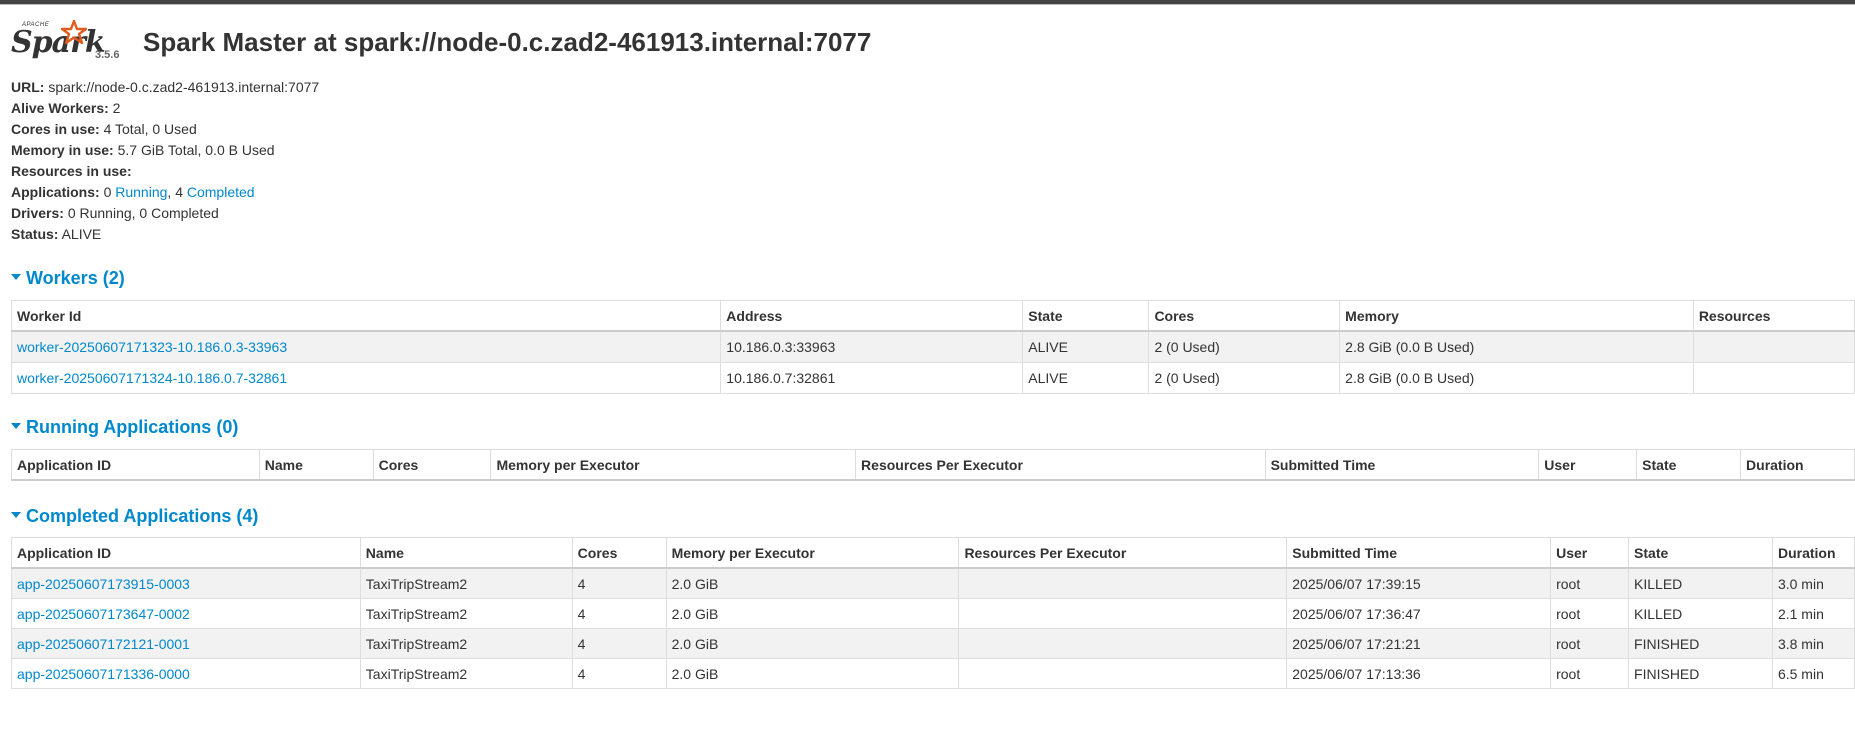  I want to click on running-apps-col-resources-per-executor: Resources Per Executor, so click(1060, 465).